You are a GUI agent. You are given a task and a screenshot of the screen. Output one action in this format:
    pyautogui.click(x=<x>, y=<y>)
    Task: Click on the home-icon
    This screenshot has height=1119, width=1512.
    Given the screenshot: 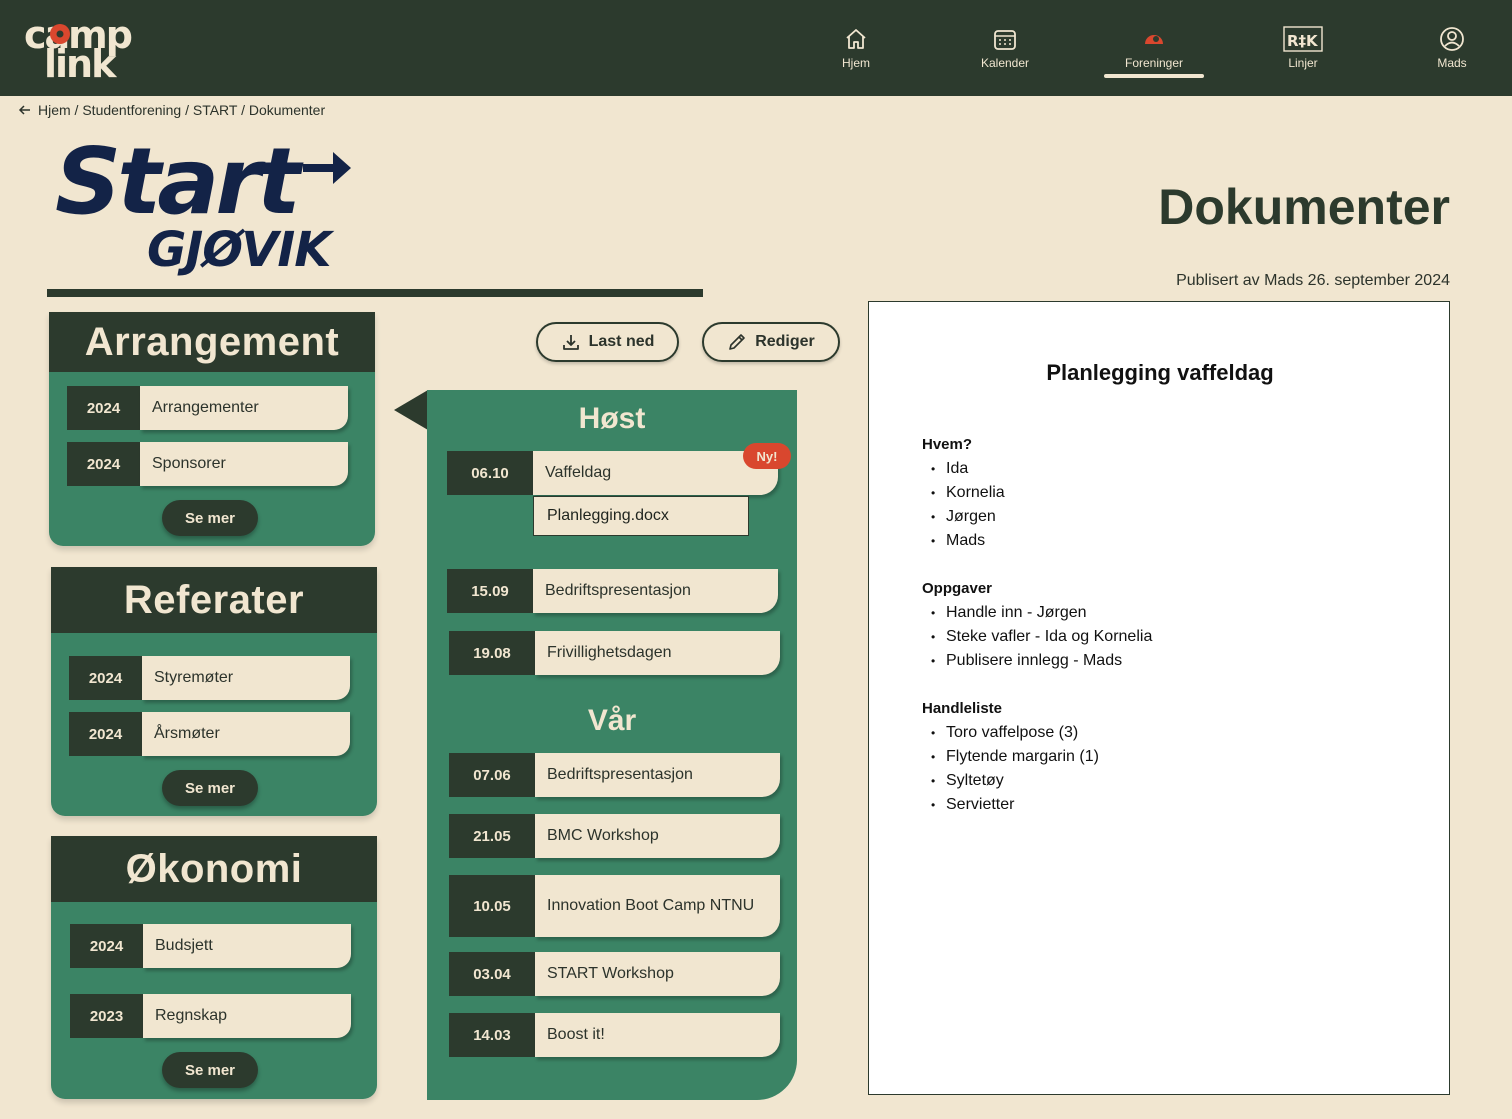 What is the action you would take?
    pyautogui.click(x=856, y=39)
    